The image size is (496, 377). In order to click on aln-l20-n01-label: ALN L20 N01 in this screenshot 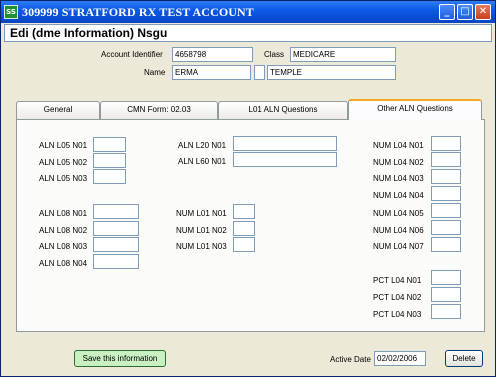, I will do `click(202, 145)`.